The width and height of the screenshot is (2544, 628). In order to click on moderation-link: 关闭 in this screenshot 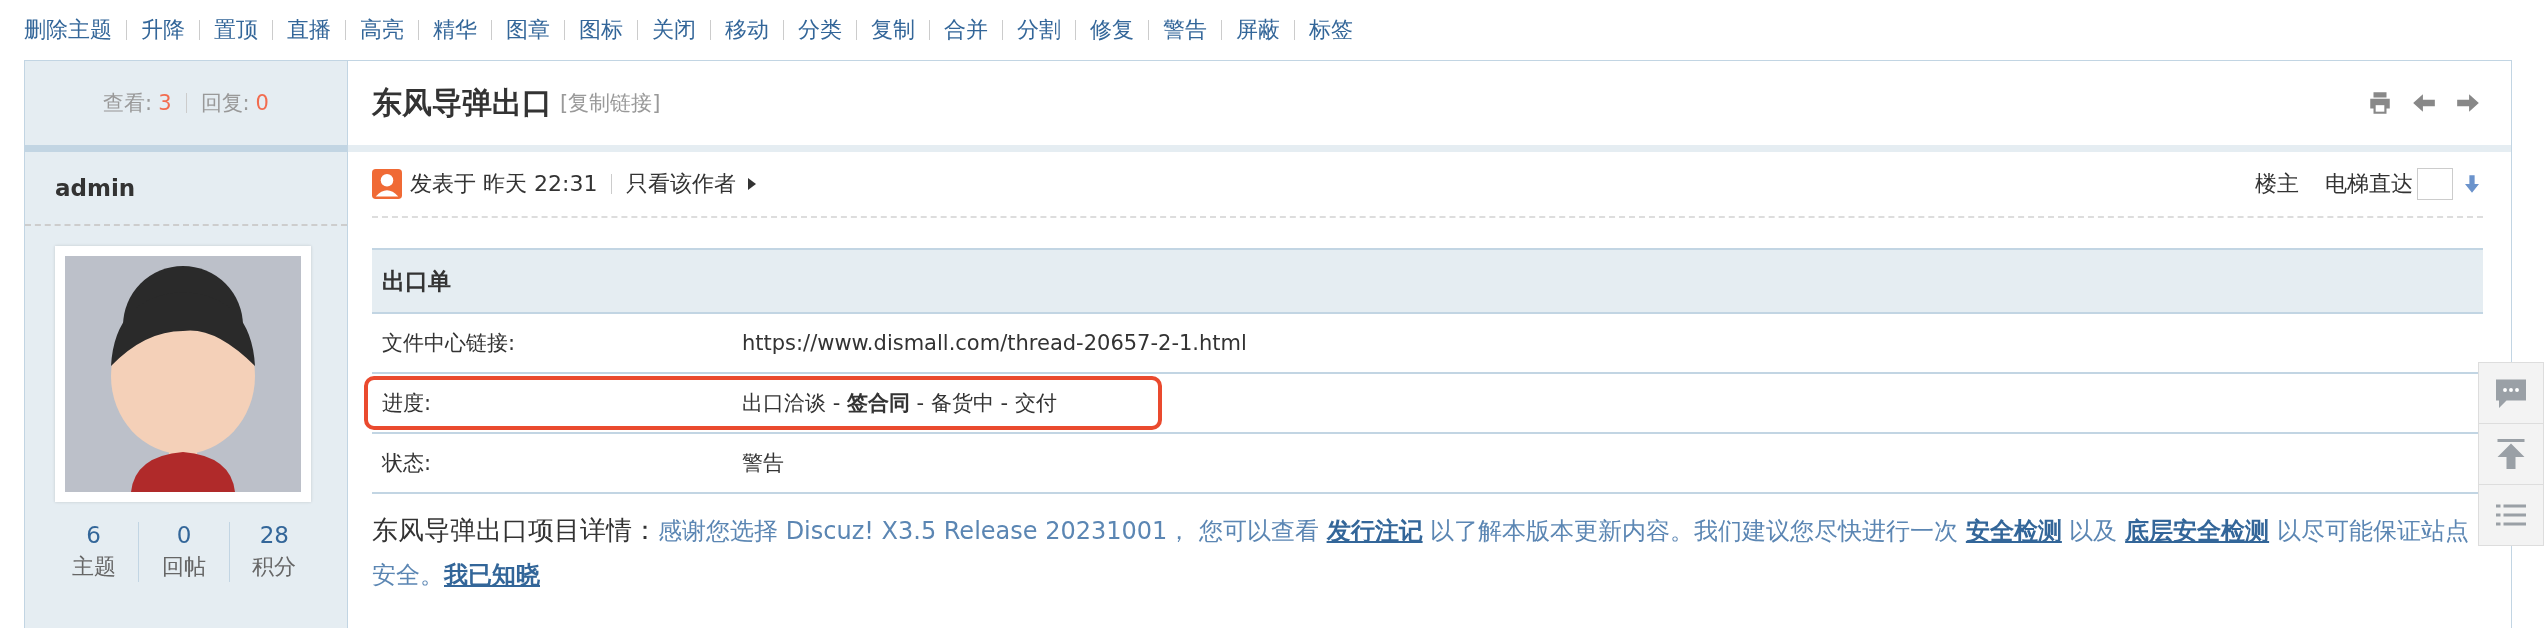, I will do `click(674, 30)`.